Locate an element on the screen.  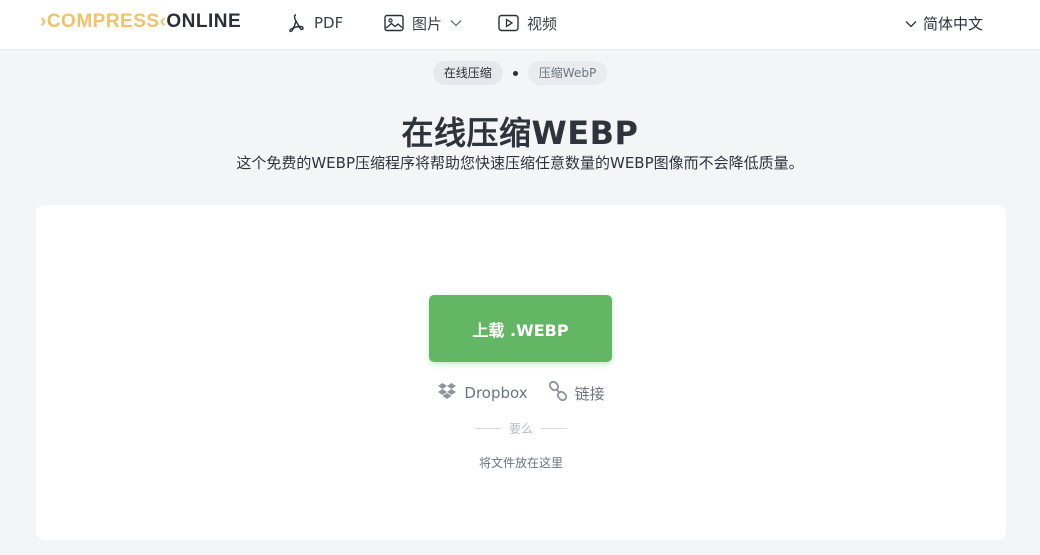
breadcrumb-item-compress-webp: 压缩WebP is located at coordinates (567, 73).